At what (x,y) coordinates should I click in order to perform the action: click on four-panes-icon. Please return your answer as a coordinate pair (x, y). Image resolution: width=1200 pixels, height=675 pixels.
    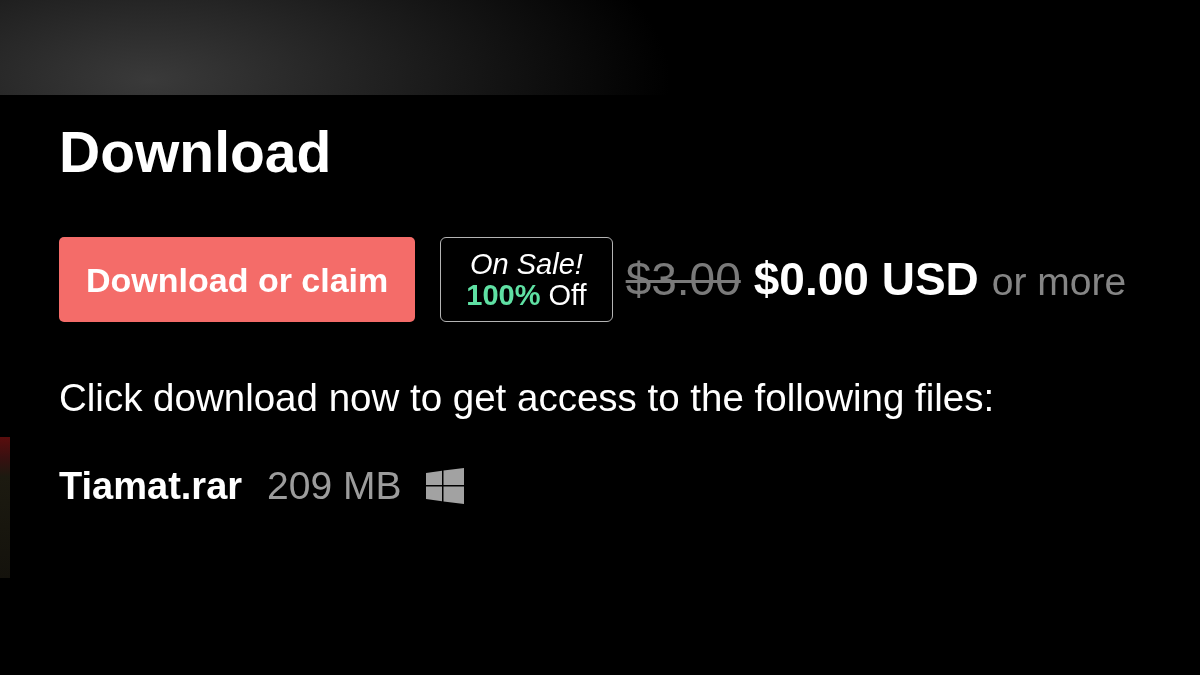
    Looking at the image, I should click on (445, 486).